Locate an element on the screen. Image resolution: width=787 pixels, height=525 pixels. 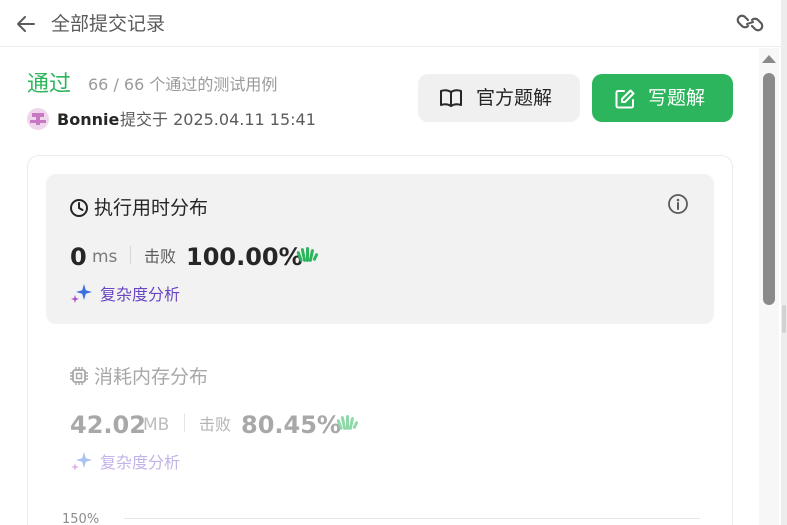
runtime-title: 执行用时分布 is located at coordinates (151, 208).